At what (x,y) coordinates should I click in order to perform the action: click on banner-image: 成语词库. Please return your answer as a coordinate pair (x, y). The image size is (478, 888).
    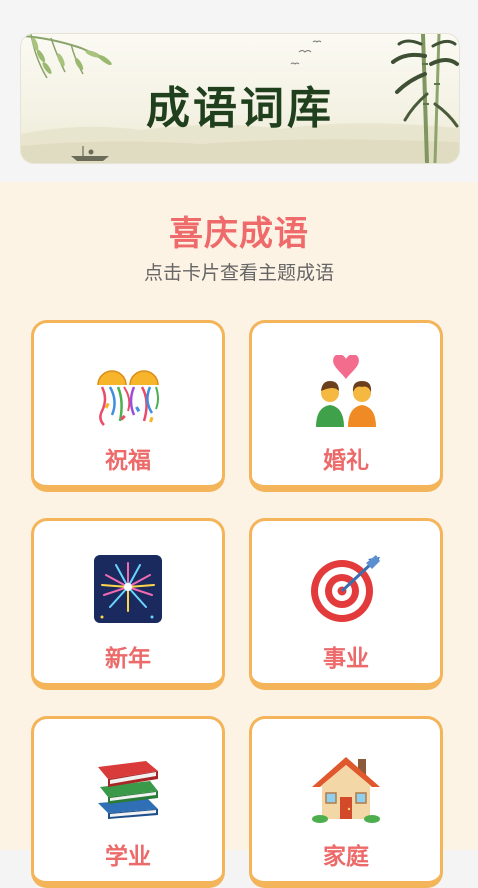
    Looking at the image, I should click on (240, 98).